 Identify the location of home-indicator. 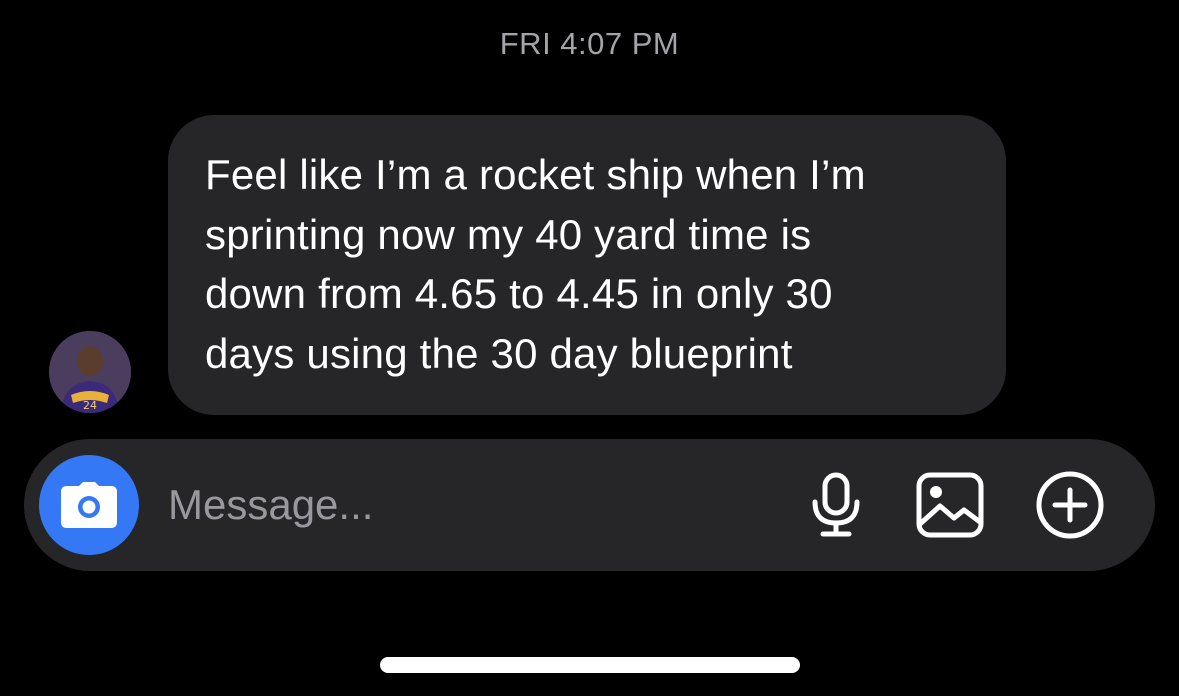
(590, 665).